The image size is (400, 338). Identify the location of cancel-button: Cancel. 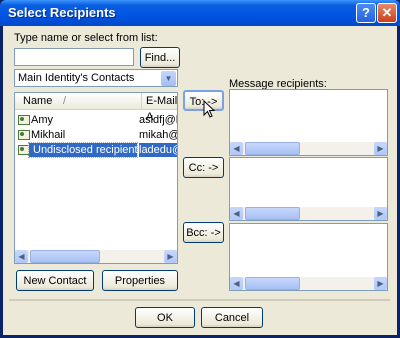
(232, 317).